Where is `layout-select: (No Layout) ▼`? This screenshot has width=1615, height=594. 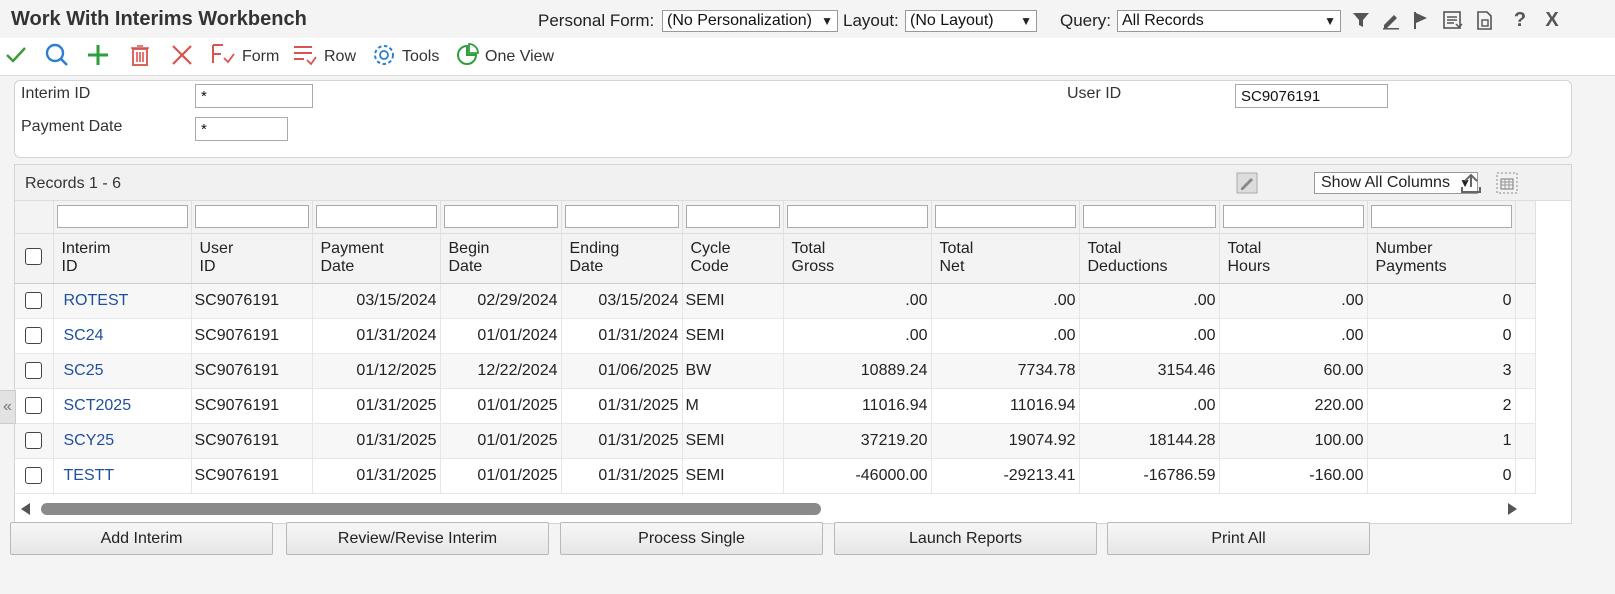
layout-select: (No Layout) ▼ is located at coordinates (971, 21).